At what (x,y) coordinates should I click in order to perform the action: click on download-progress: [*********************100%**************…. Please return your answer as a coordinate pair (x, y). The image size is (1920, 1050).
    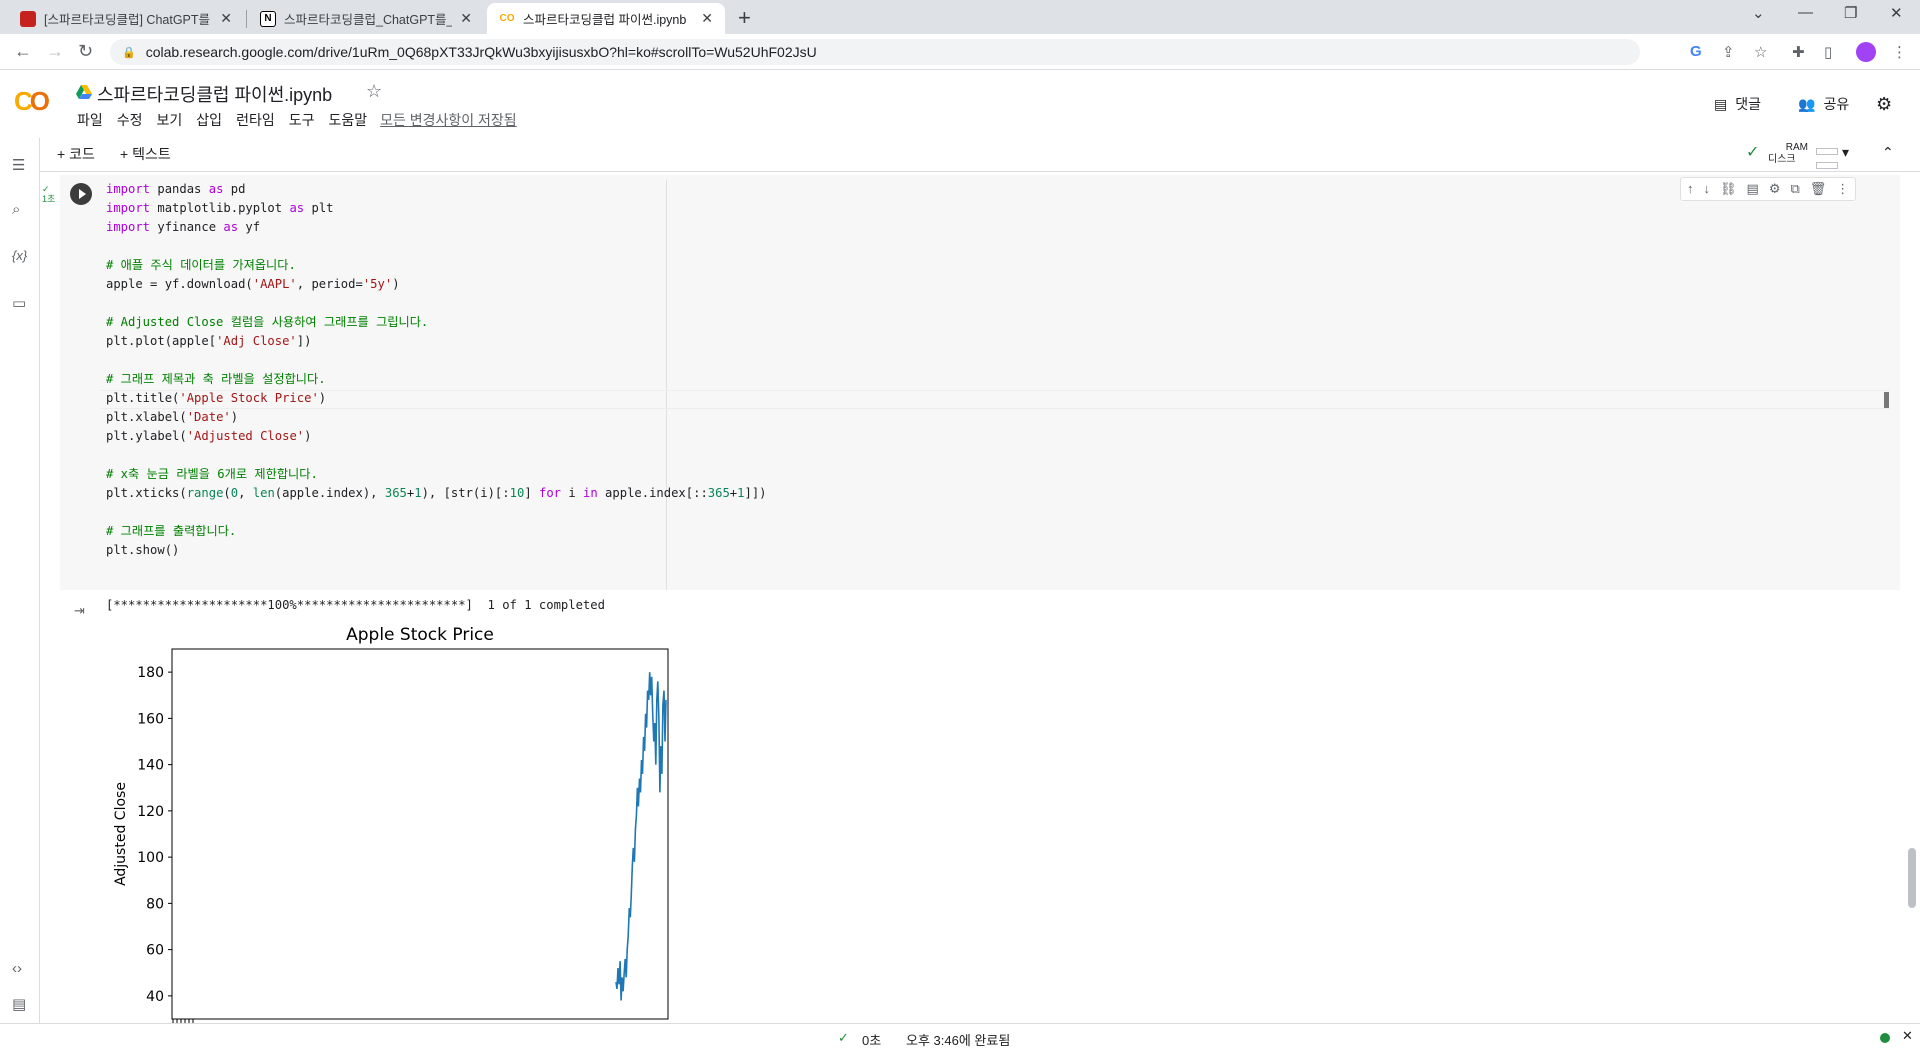
    Looking at the image, I should click on (355, 605).